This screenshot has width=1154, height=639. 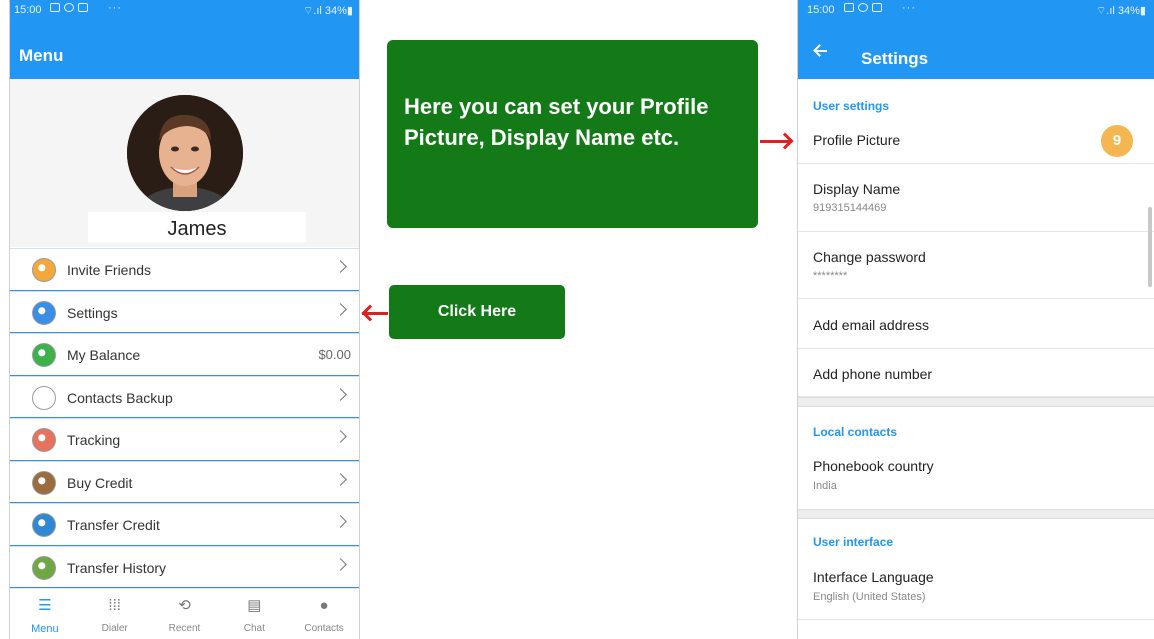 What do you see at coordinates (850, 208) in the screenshot?
I see `display-name-value: 919315144469` at bounding box center [850, 208].